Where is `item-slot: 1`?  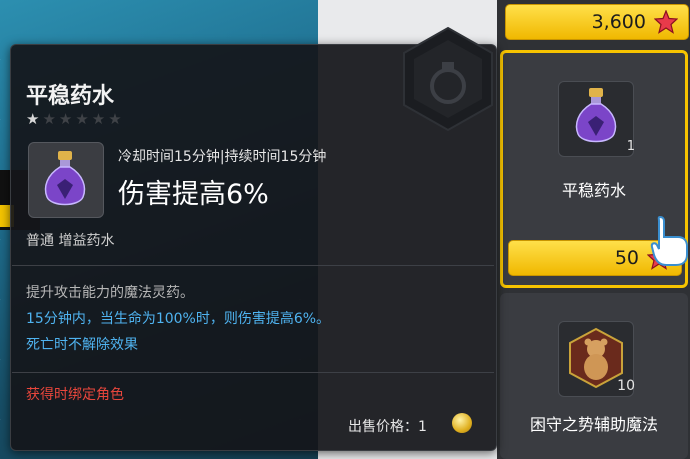
item-slot: 1 is located at coordinates (596, 119).